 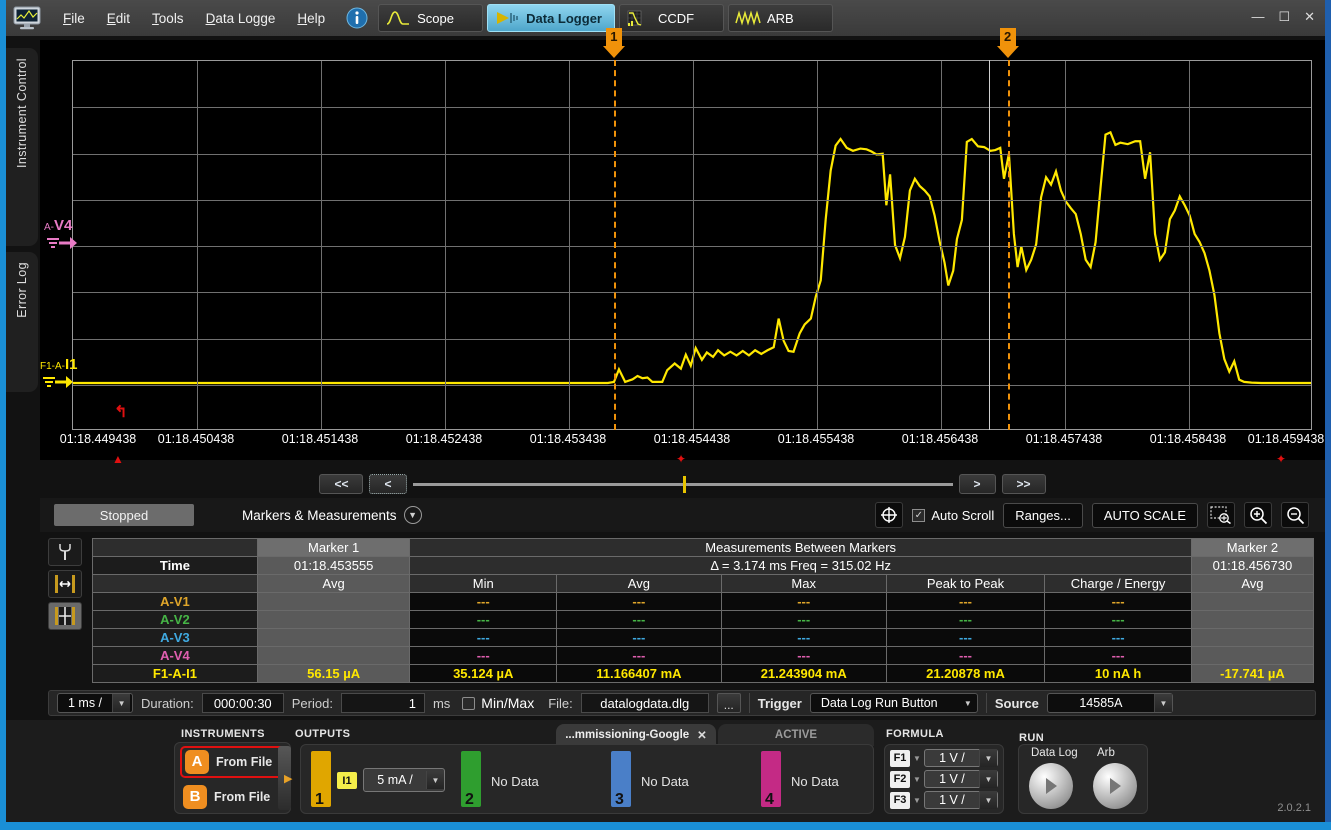 I want to click on timeline-thumb, so click(x=684, y=484).